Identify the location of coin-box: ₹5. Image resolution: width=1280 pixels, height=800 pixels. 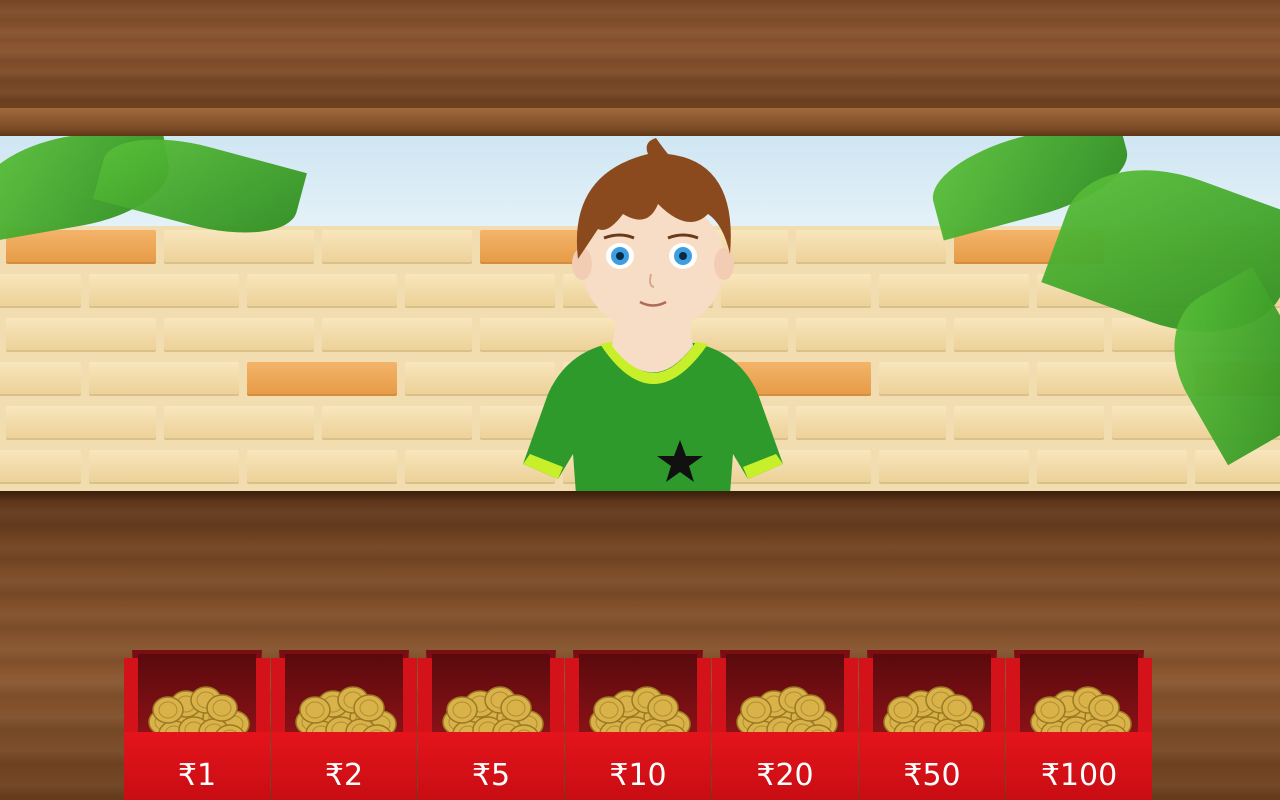
(491, 725).